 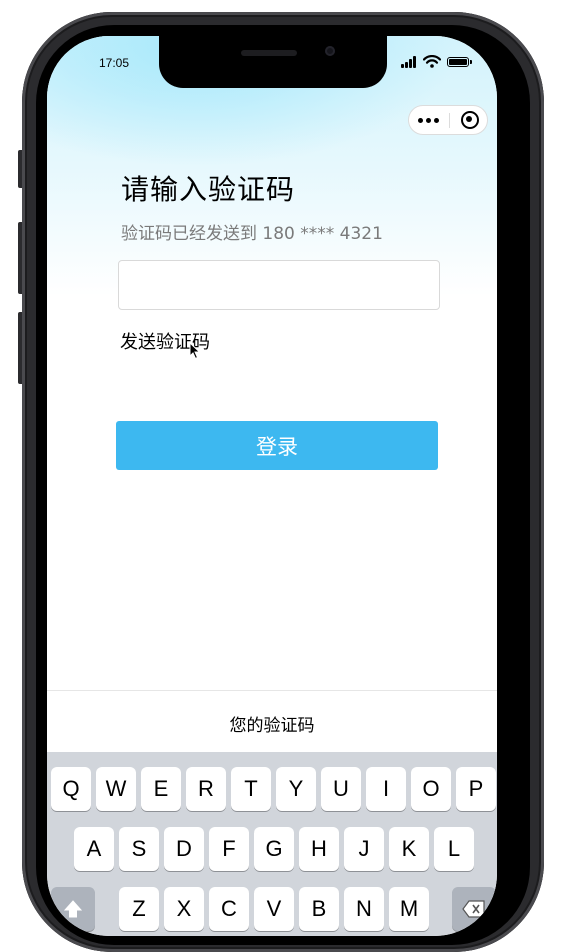 I want to click on key-m: M, so click(x=409, y=909).